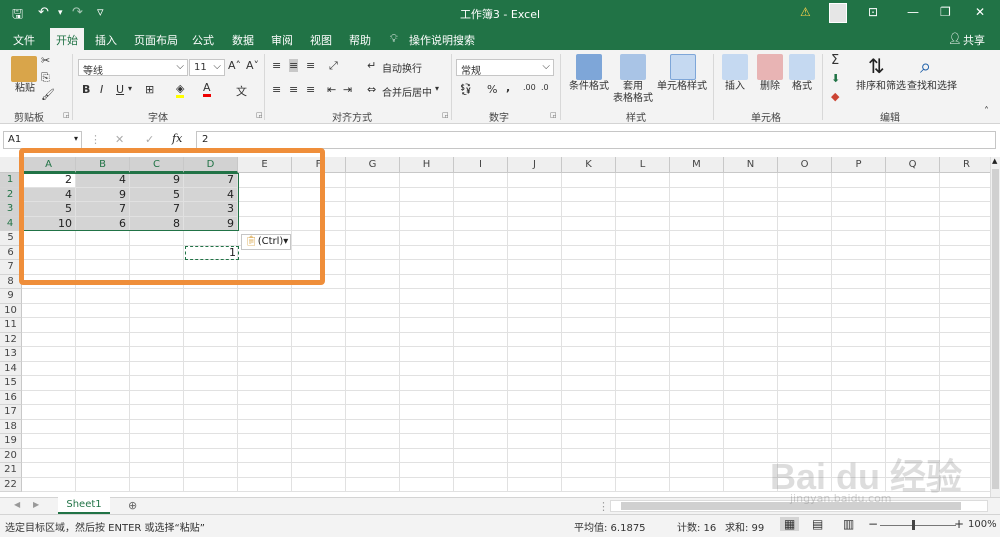  I want to click on cell-l20, so click(643, 455).